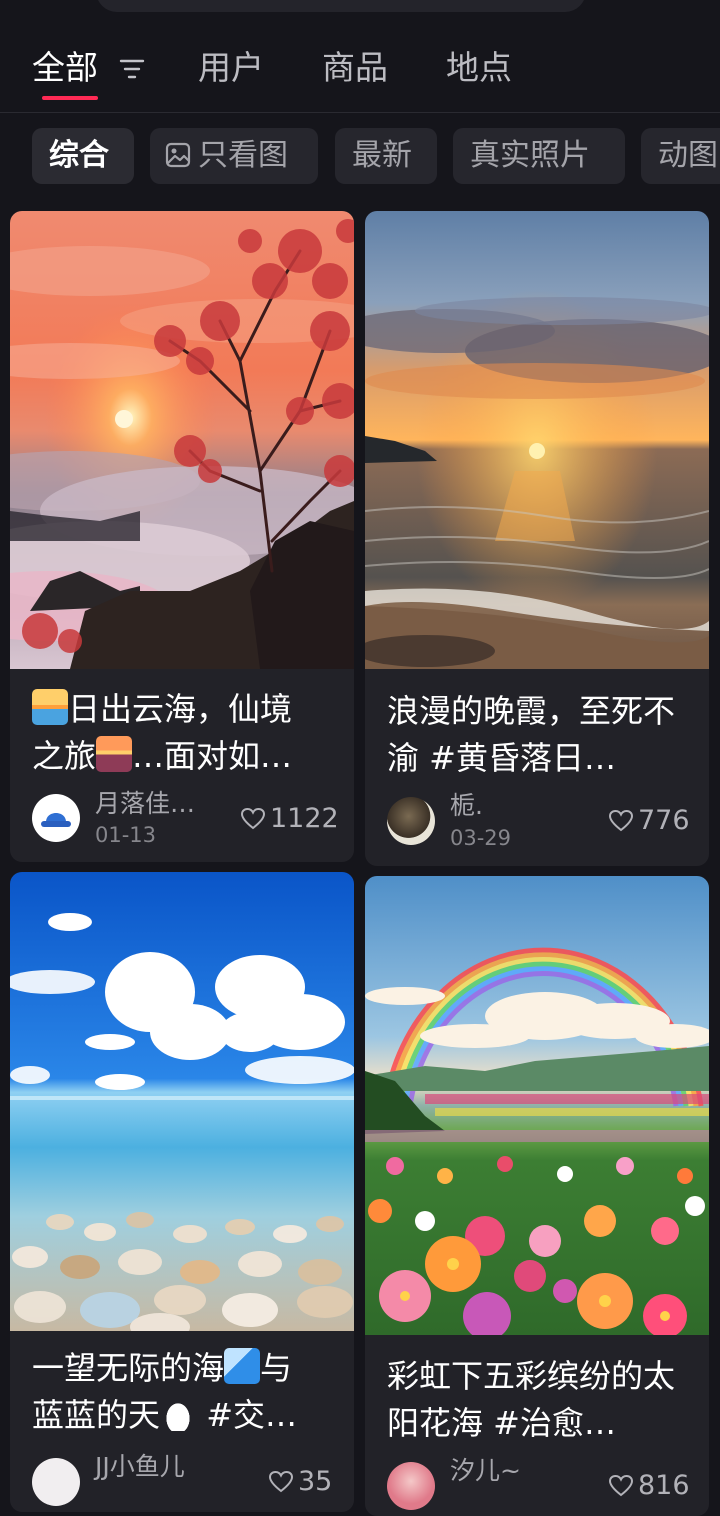 Image resolution: width=720 pixels, height=1516 pixels. I want to click on note-title-text: 日出云海，仙境, so click(180, 709).